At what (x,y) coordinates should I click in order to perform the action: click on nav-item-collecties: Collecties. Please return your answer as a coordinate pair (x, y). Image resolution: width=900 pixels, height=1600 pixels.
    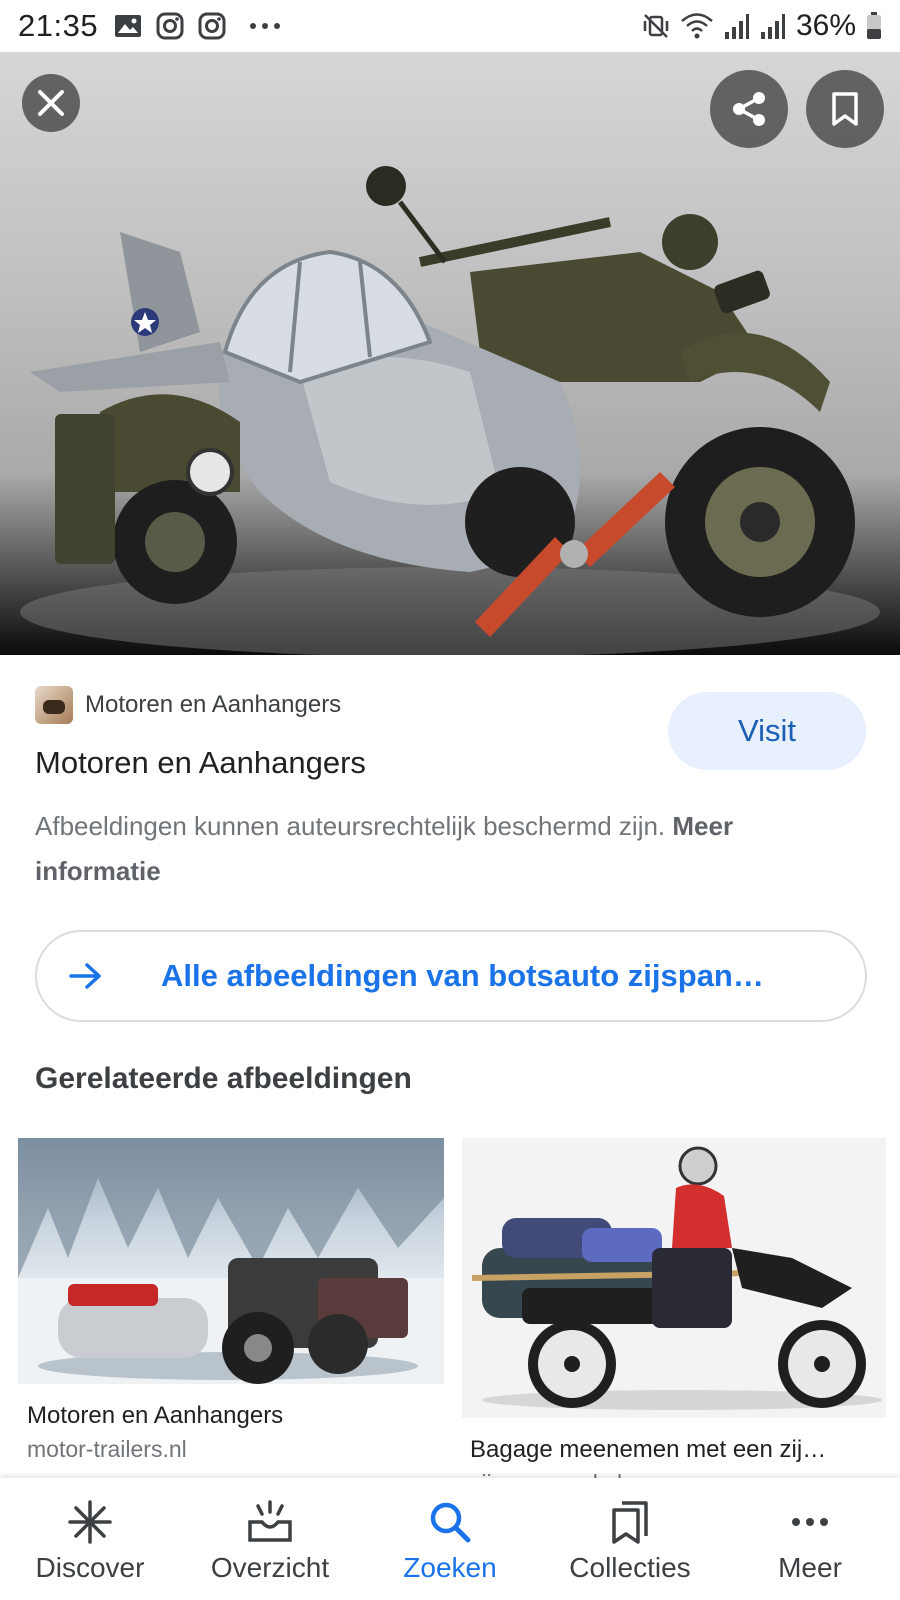
    Looking at the image, I should click on (630, 1539).